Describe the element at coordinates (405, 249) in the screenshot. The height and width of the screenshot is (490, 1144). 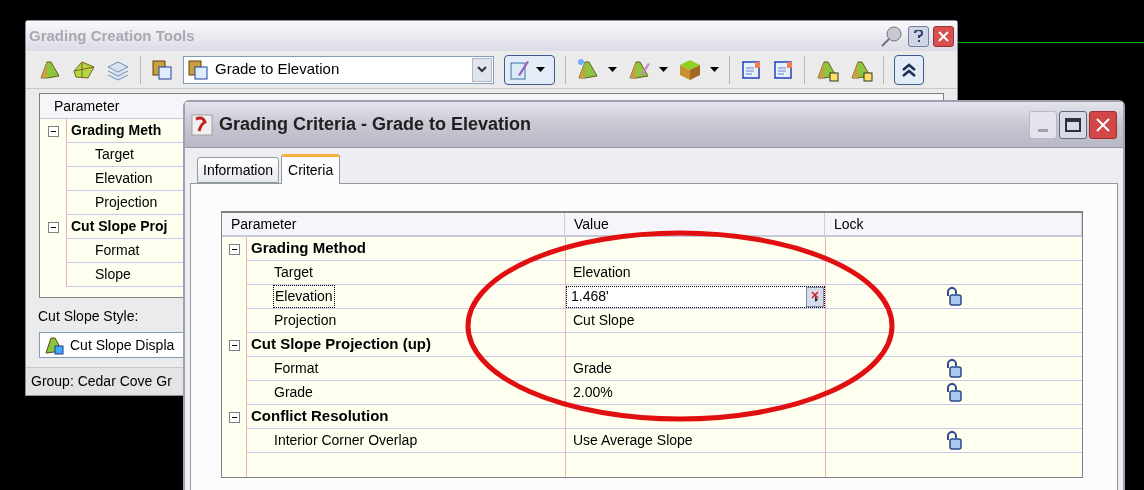
I see `group-cell: Grading Method` at that location.